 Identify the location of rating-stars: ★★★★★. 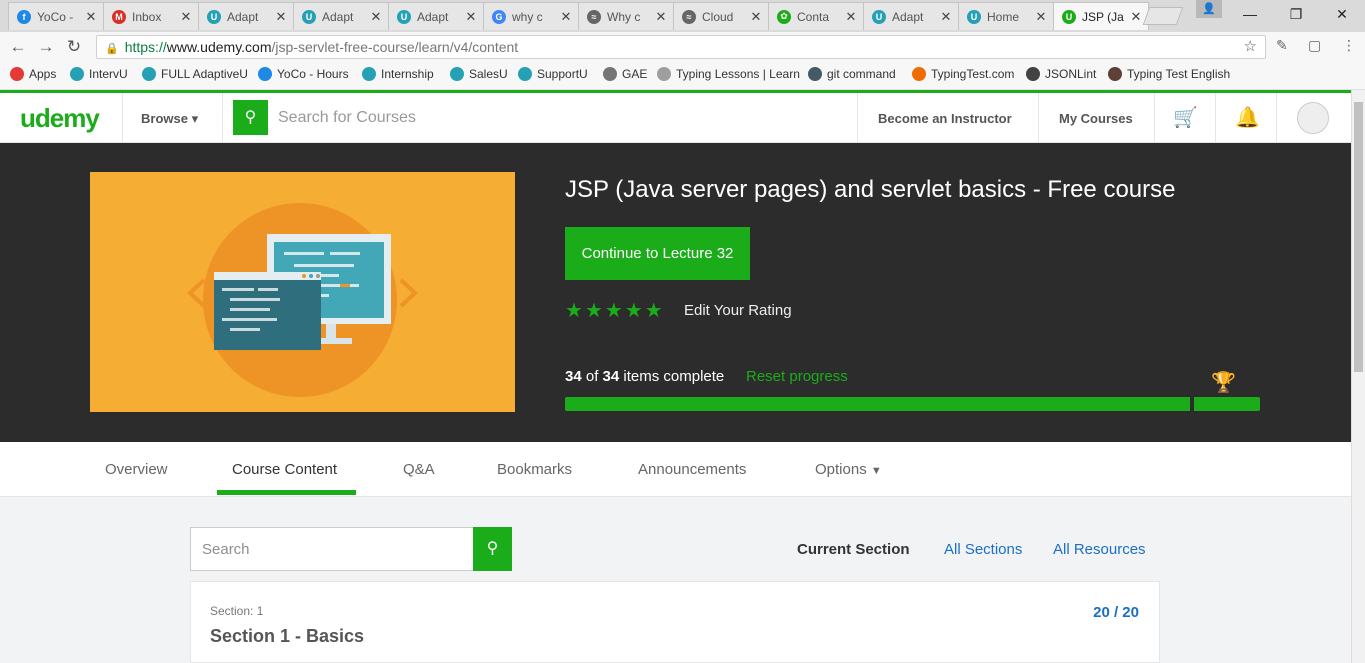
(615, 310).